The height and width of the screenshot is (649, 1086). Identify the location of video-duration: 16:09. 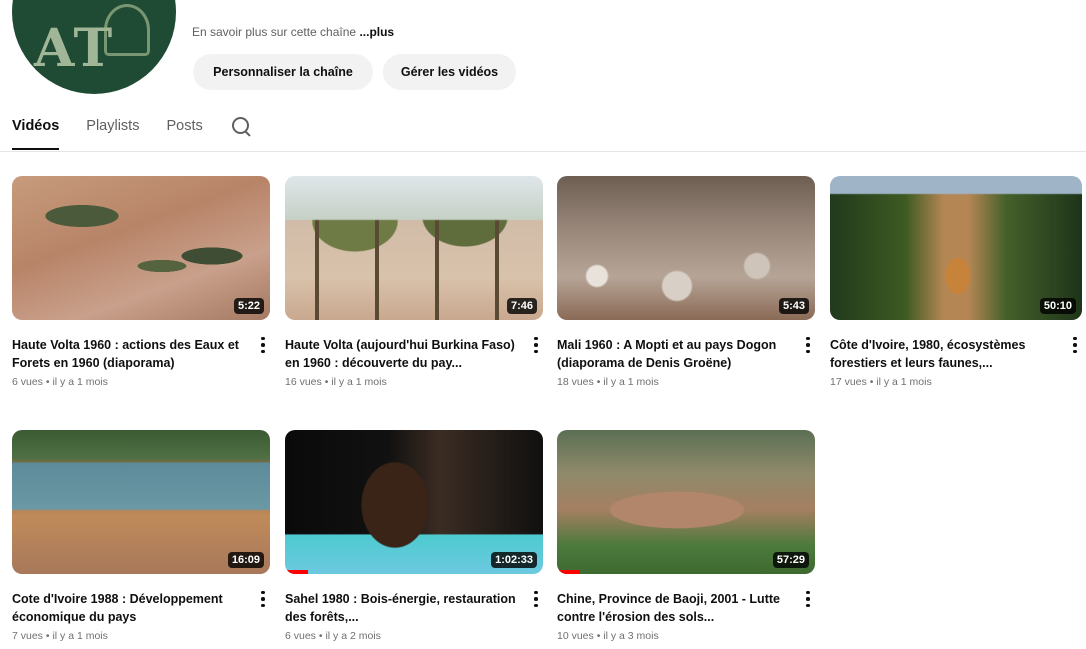
(245, 560).